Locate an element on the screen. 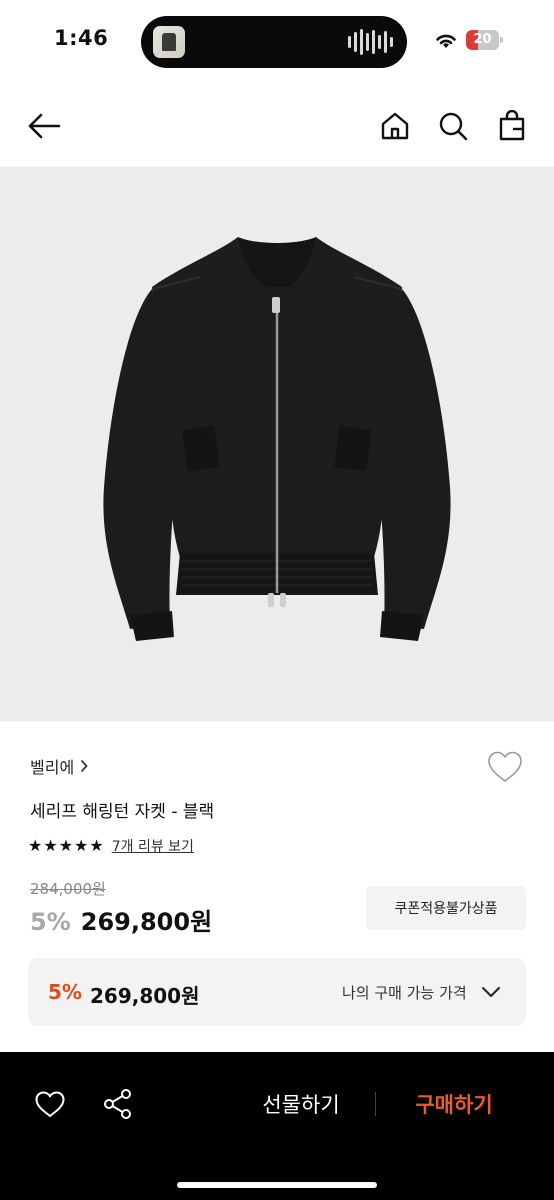 The width and height of the screenshot is (554, 1200). status-bar: 1:46 20 is located at coordinates (277, 40).